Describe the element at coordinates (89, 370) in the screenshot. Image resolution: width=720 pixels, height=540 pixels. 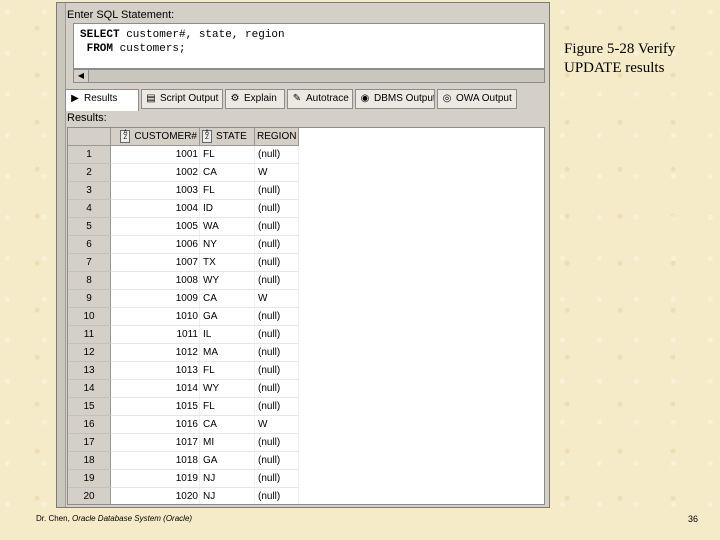
I see `row-number: 13` at that location.